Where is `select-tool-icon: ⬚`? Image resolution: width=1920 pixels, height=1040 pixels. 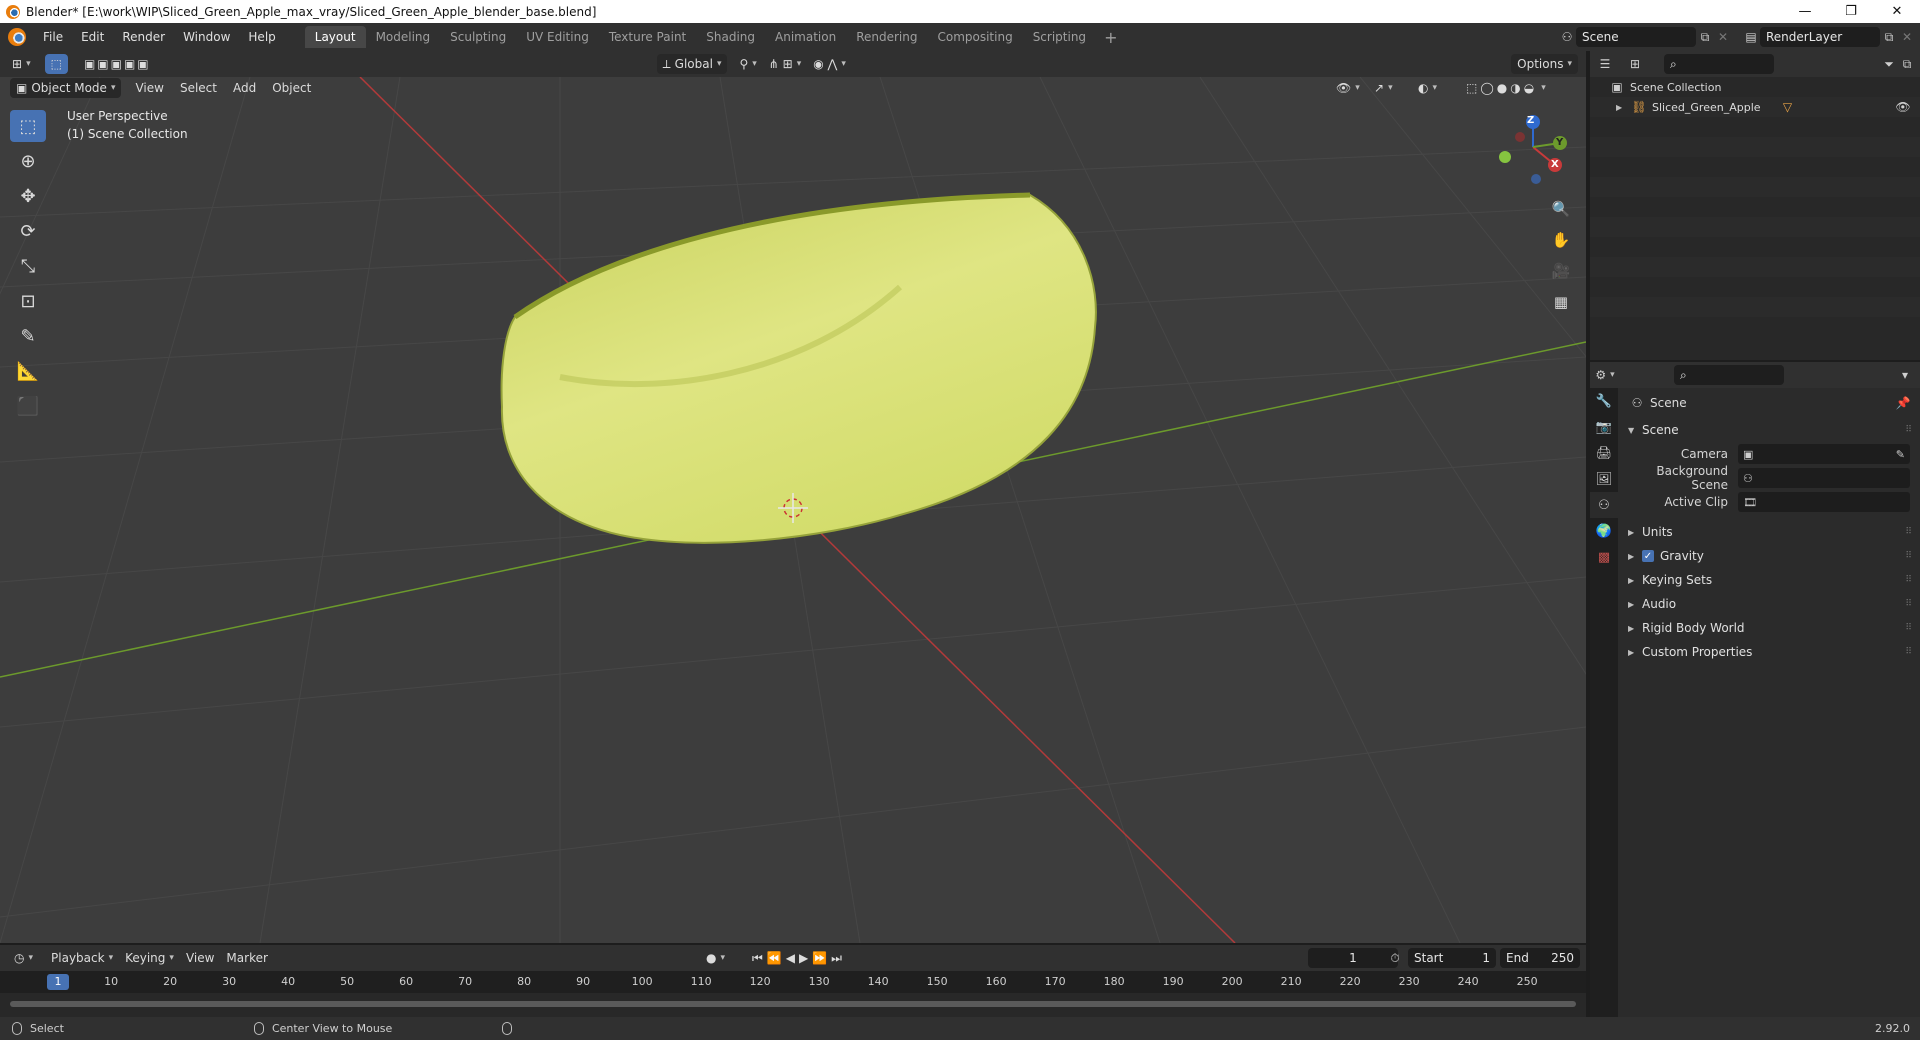 select-tool-icon: ⬚ is located at coordinates (56, 64).